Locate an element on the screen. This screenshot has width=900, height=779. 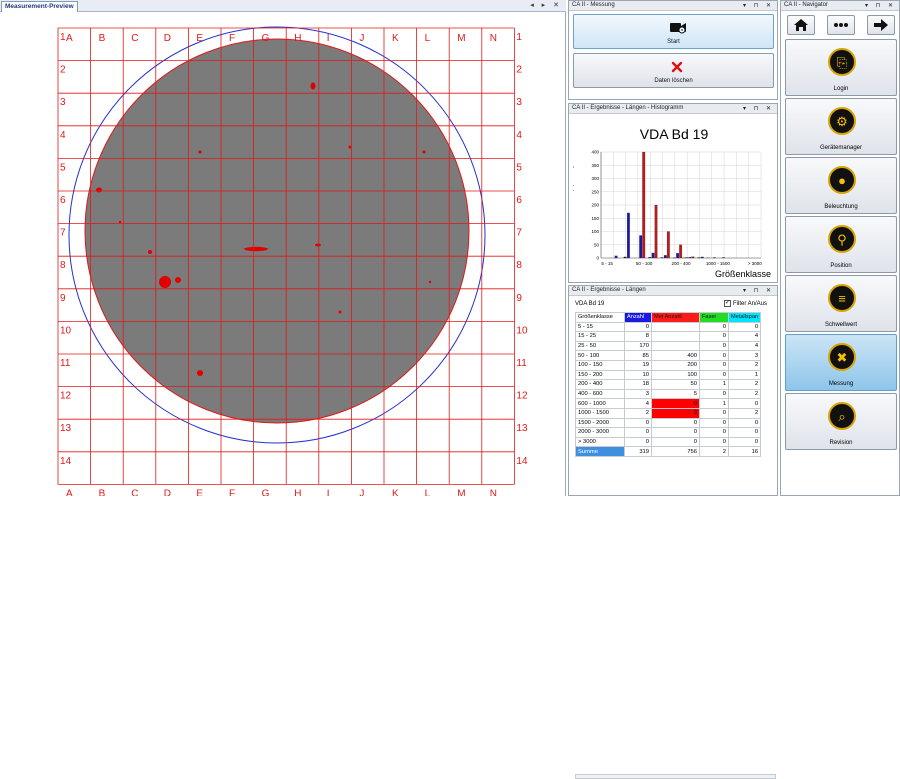
table-row: 2000 - 30000000 is located at coordinates (668, 433).